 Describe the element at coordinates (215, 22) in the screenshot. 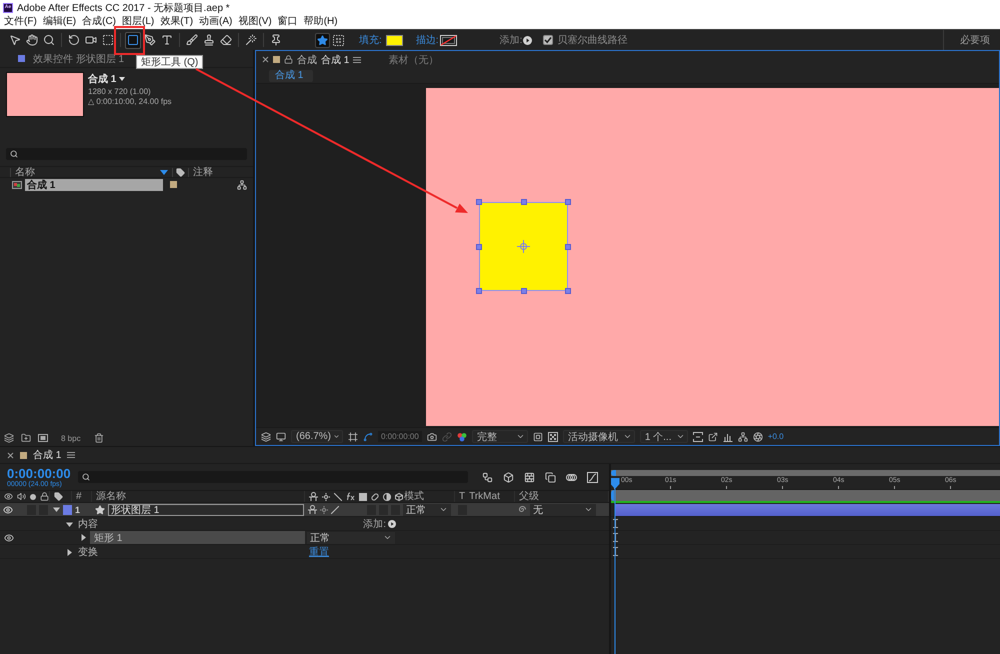

I see `menu-item: 动画(A)` at that location.